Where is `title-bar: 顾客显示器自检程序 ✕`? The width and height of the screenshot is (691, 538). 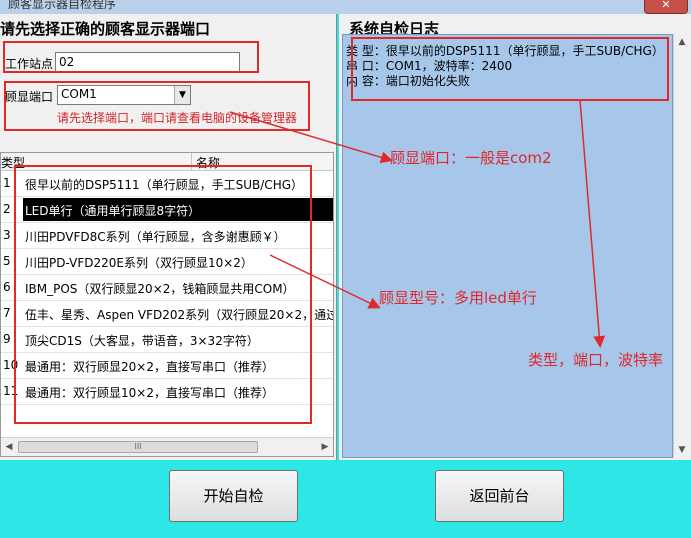
title-bar: 顾客显示器自检程序 ✕ is located at coordinates (345, 7).